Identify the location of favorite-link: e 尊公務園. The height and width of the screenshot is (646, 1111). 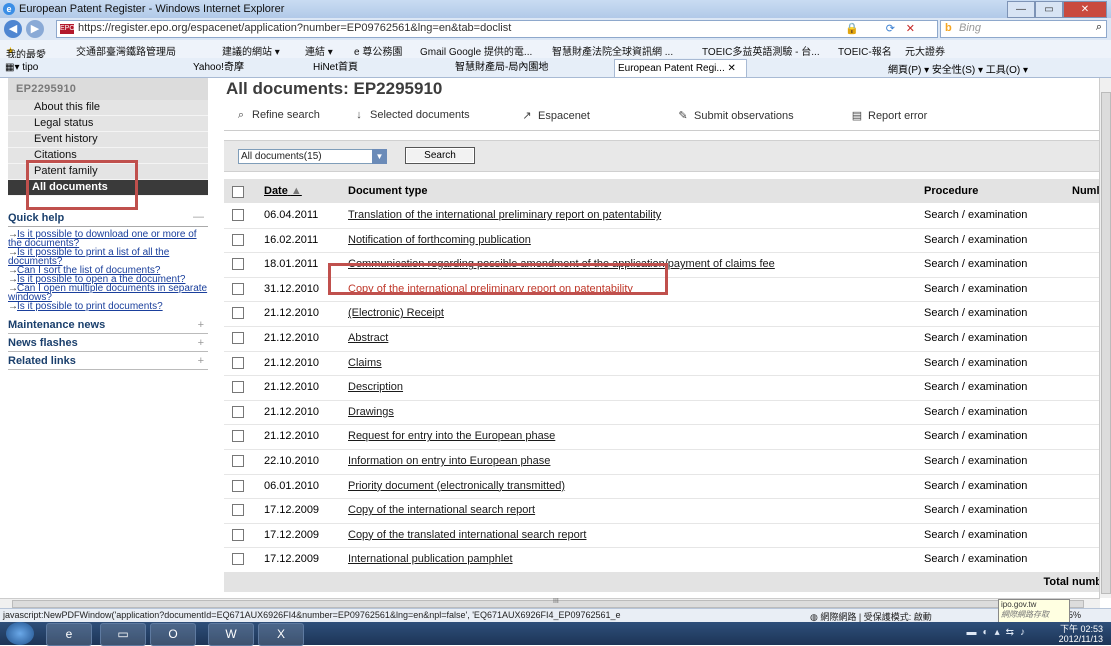
(378, 50).